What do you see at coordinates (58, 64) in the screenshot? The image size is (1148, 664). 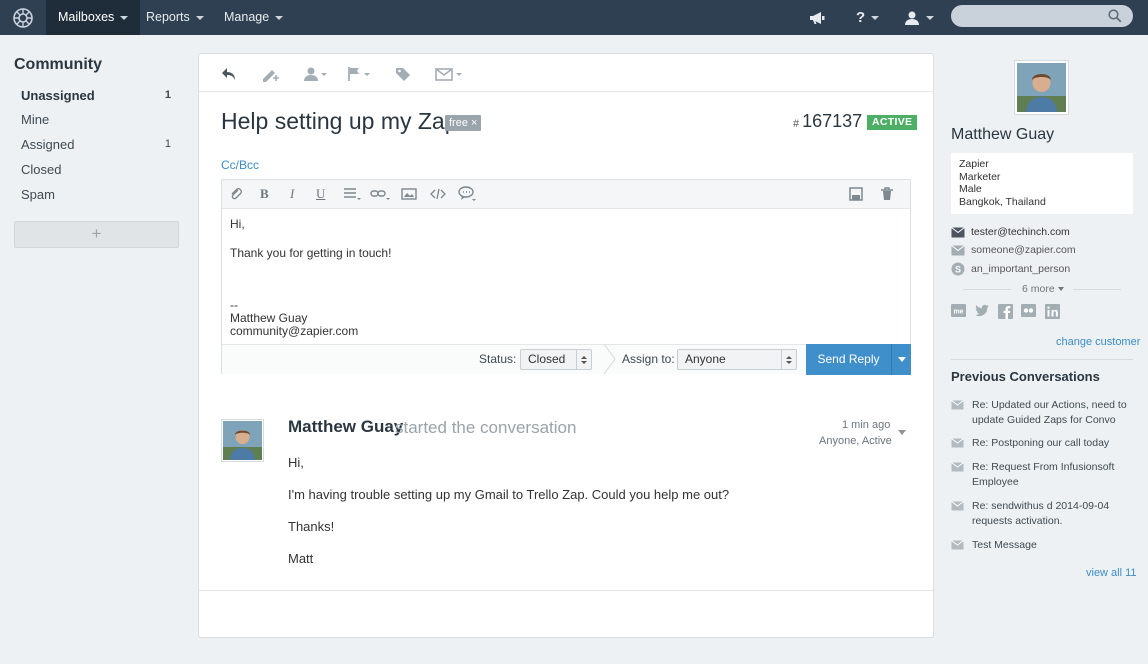 I see `mailbox-title: Community` at bounding box center [58, 64].